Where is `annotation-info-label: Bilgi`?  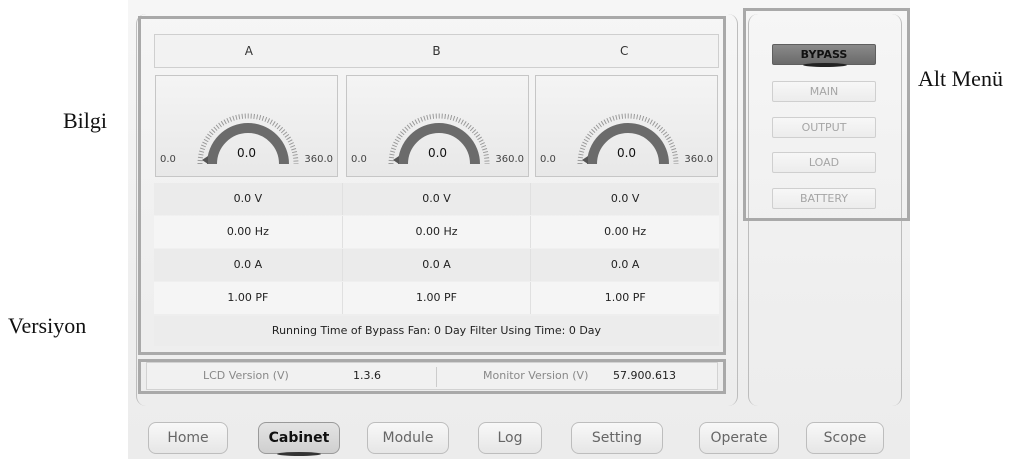 annotation-info-label: Bilgi is located at coordinates (85, 120).